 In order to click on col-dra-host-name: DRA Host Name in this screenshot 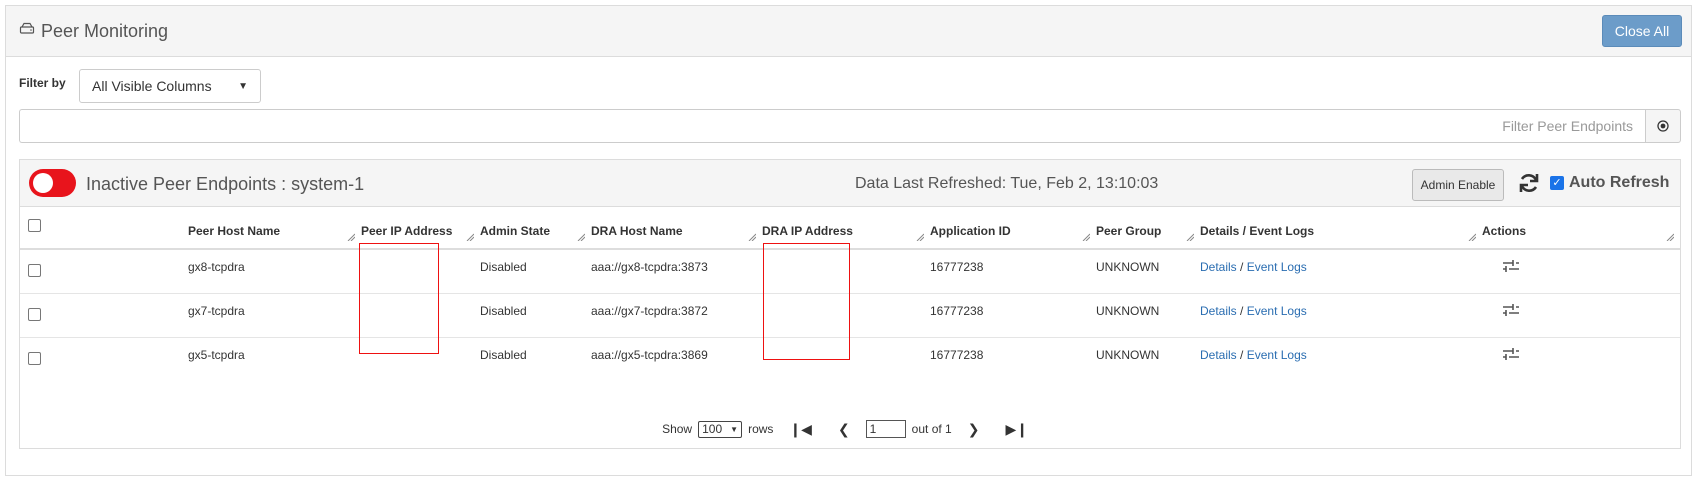, I will do `click(676, 228)`.